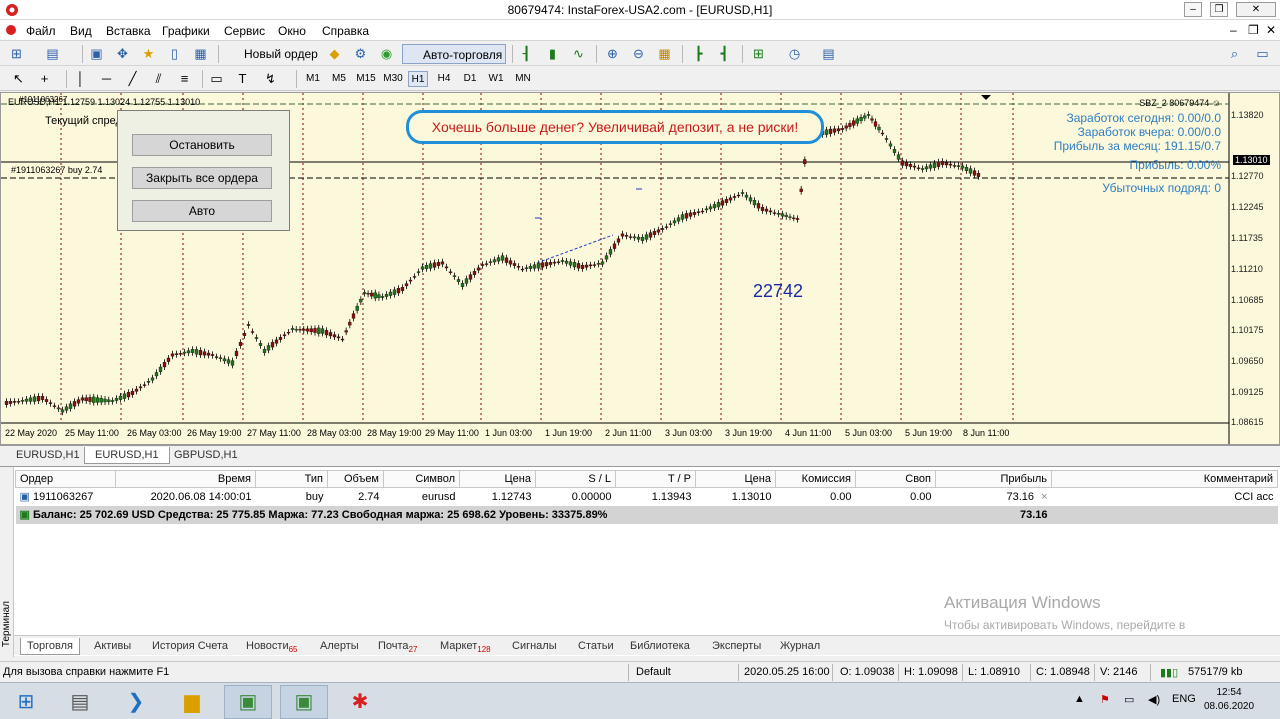 Image resolution: width=1280 pixels, height=719 pixels. I want to click on language-indicator: ENG, so click(1184, 699).